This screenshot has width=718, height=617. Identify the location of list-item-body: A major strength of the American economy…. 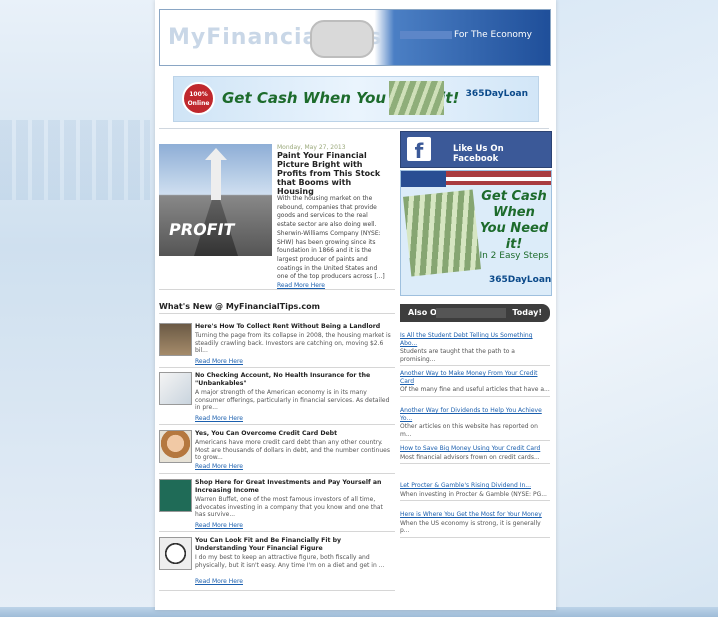
(292, 400).